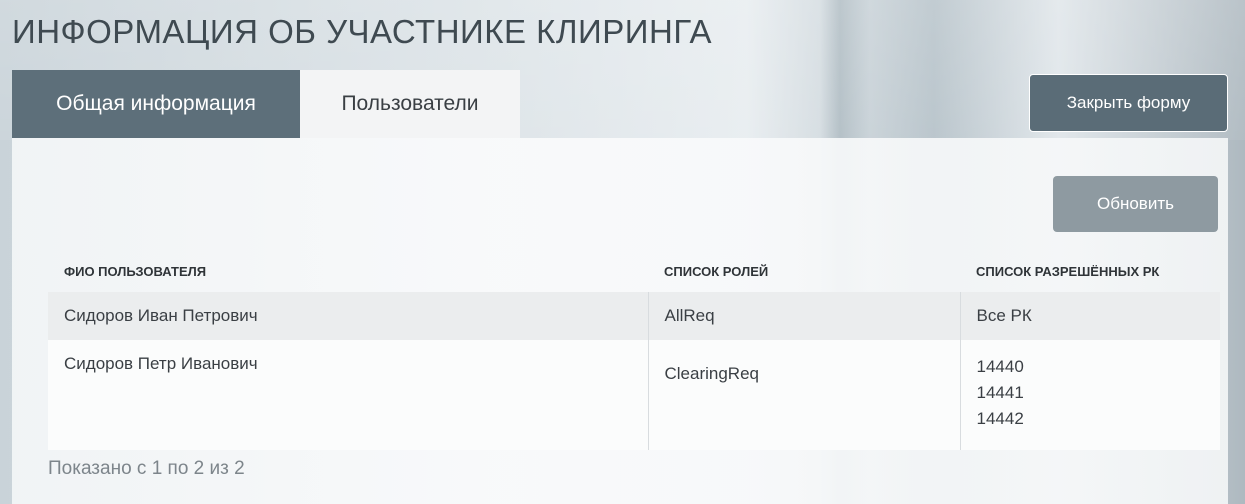  Describe the element at coordinates (1135, 204) in the screenshot. I see `refresh-button: Обновить` at that location.